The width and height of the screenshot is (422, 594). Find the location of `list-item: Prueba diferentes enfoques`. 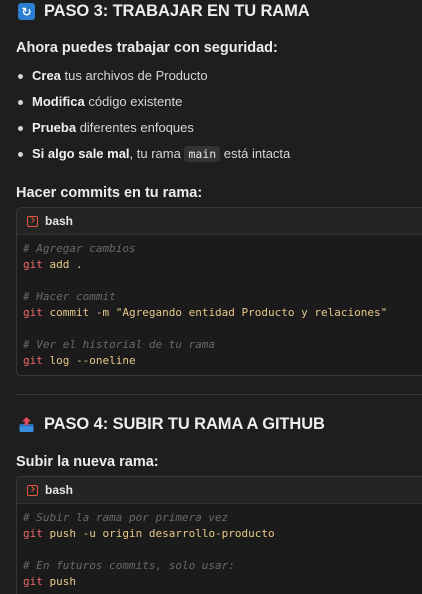

list-item: Prueba diferentes enfoques is located at coordinates (153, 131).